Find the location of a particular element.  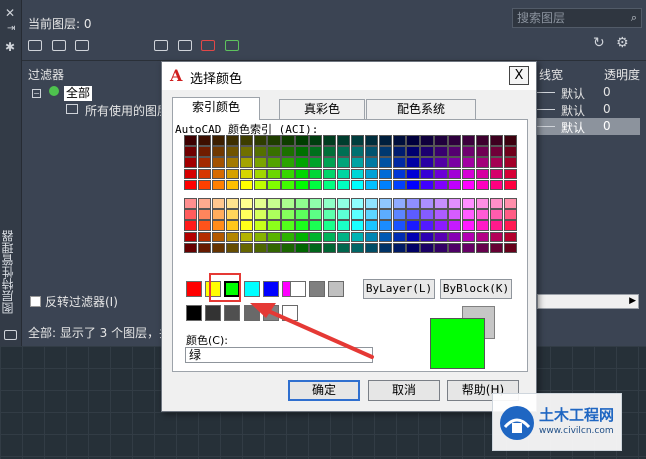

filter-all-item: 全部 is located at coordinates (78, 93).